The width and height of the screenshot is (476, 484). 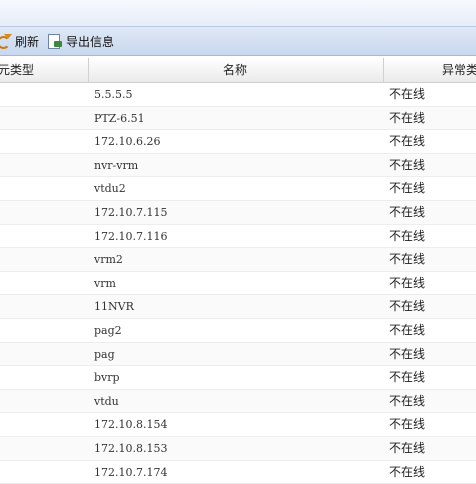 I want to click on cell-name: 172.10.7.115, so click(x=130, y=212).